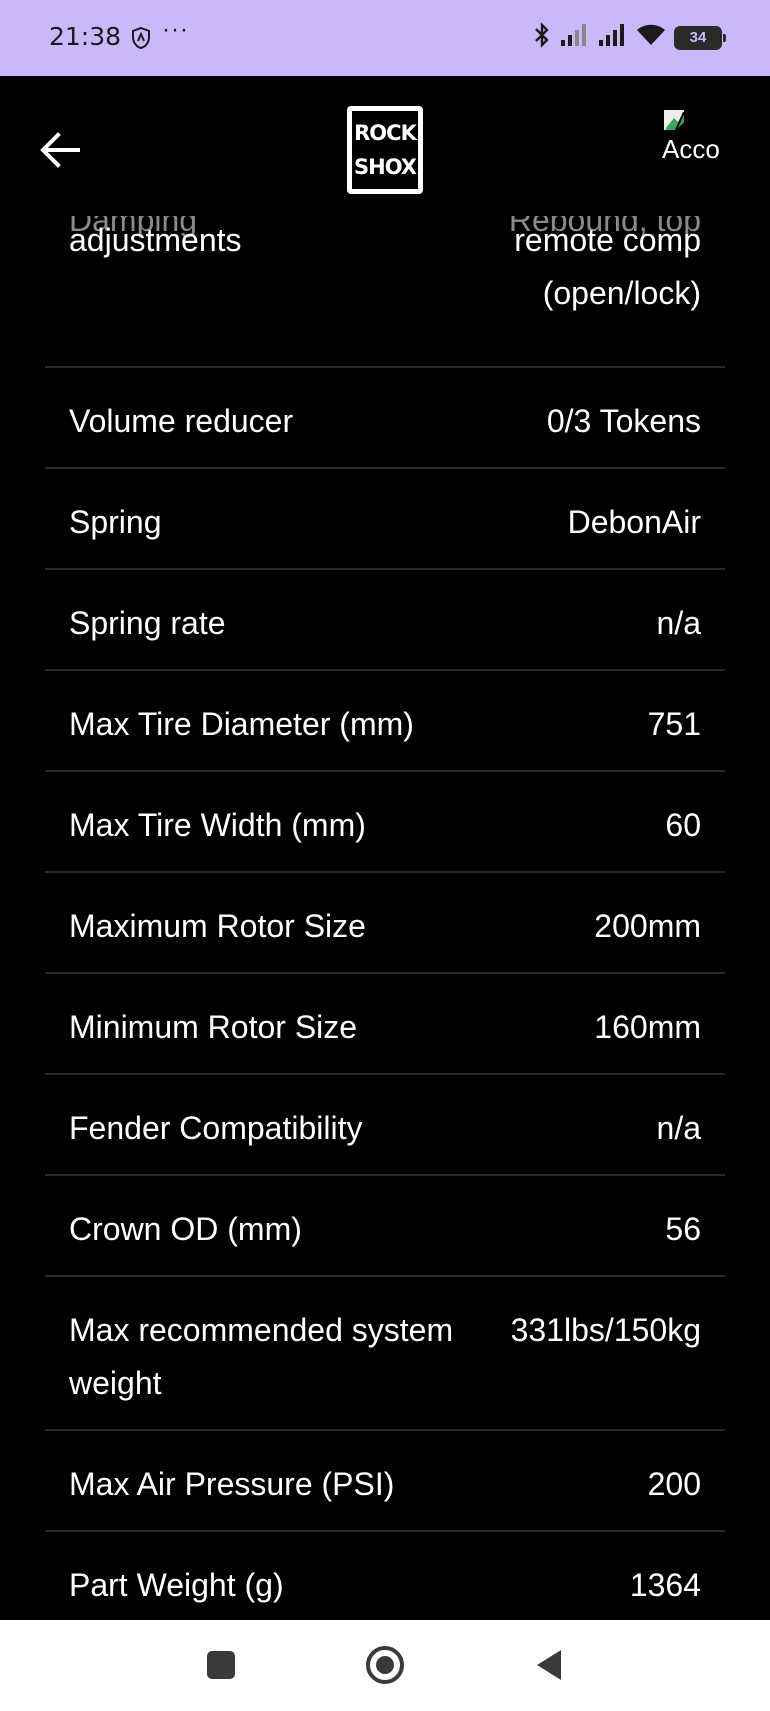 Image resolution: width=770 pixels, height=1711 pixels. What do you see at coordinates (676, 120) in the screenshot?
I see `broken-image-icon` at bounding box center [676, 120].